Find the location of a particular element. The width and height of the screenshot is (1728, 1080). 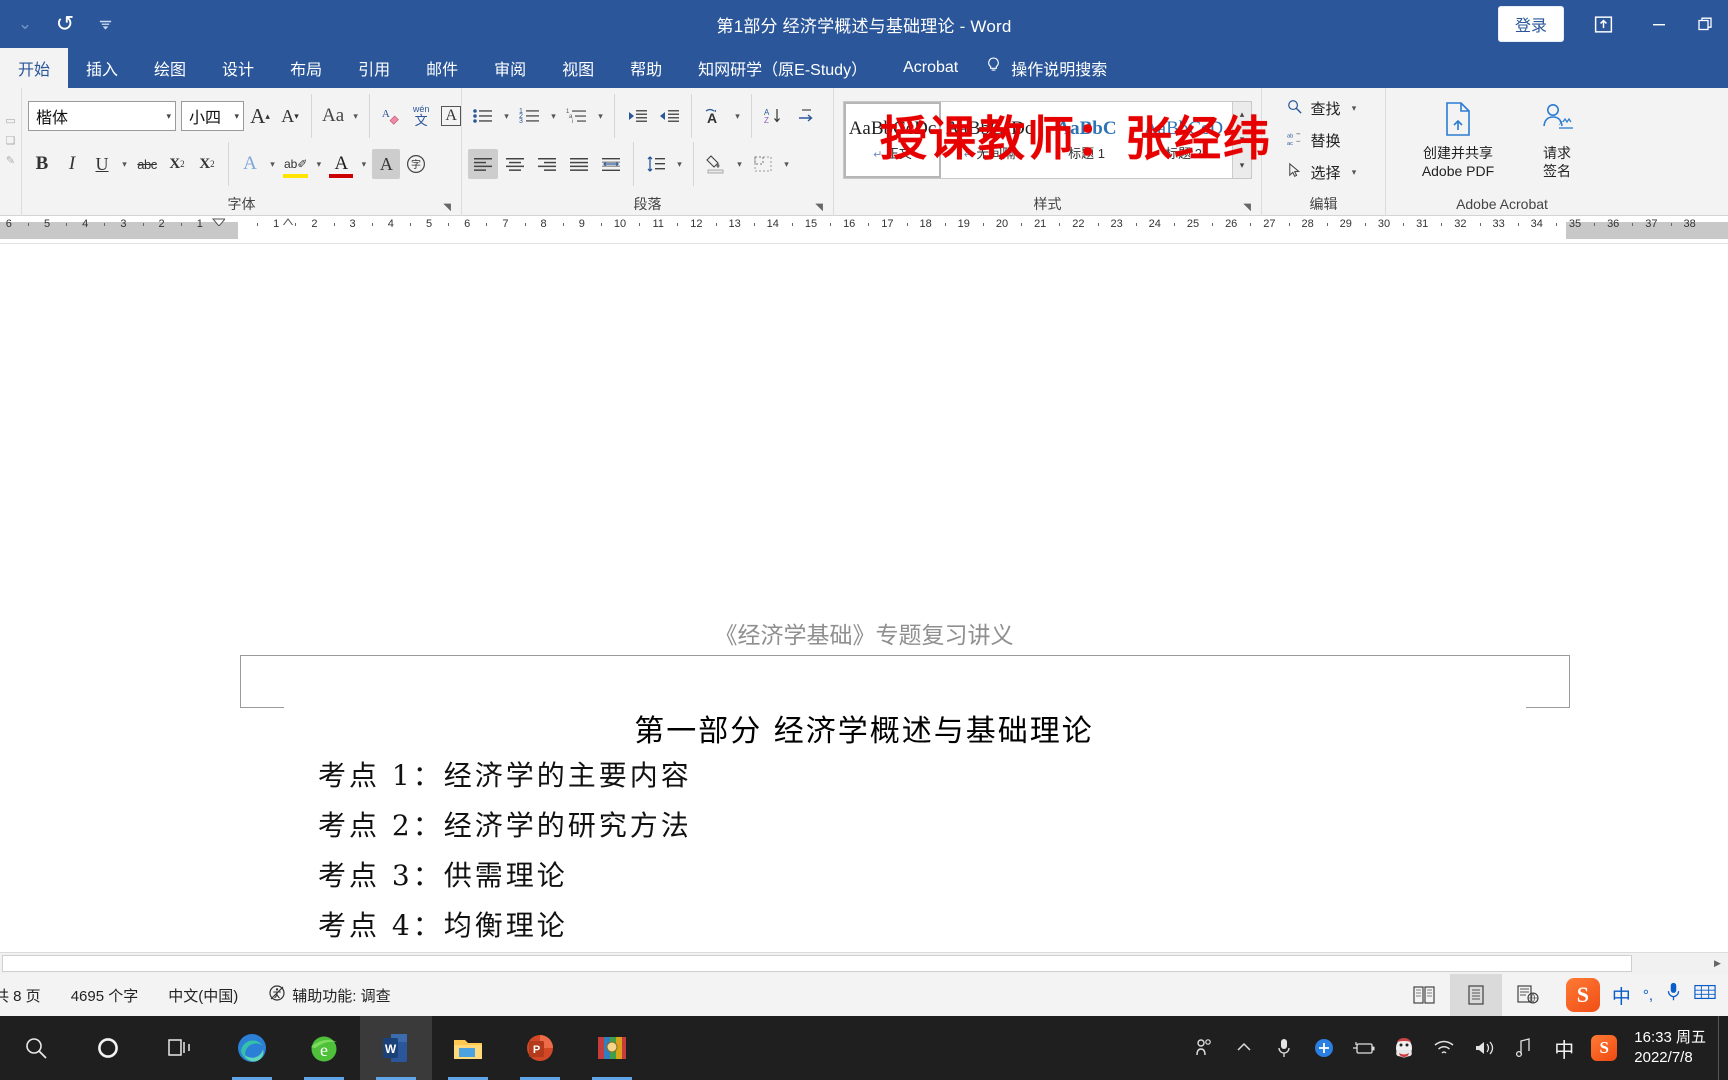

tab-cnki-estudy: 知网研学（原E-Study） is located at coordinates (782, 68).